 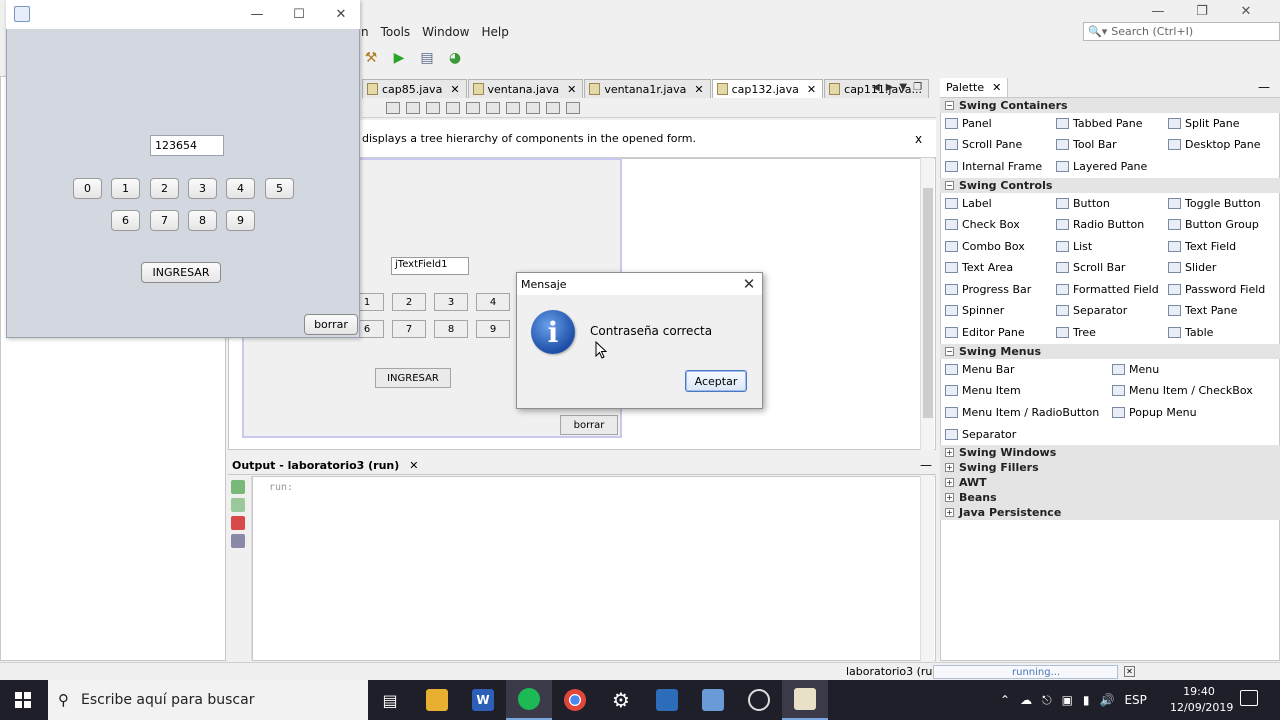 What do you see at coordinates (409, 329) in the screenshot?
I see `design-button: 7` at bounding box center [409, 329].